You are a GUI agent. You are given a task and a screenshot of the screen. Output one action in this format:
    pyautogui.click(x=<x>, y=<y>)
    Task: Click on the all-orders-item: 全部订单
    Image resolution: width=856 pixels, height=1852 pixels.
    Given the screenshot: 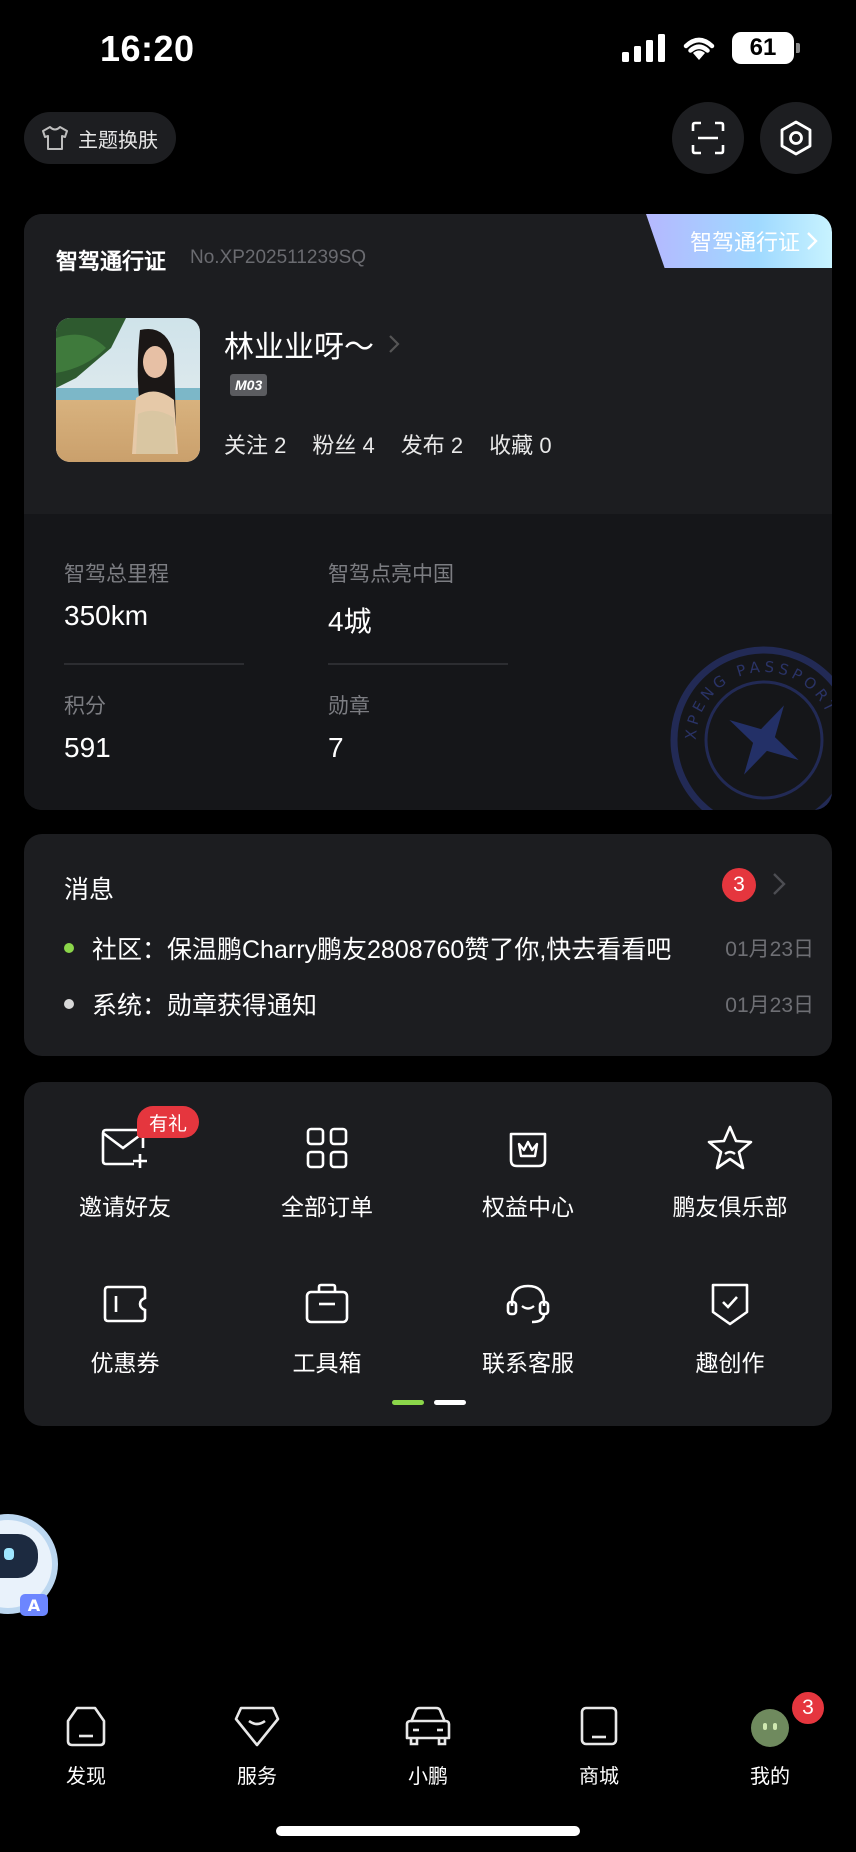 What is the action you would take?
    pyautogui.click(x=327, y=1172)
    